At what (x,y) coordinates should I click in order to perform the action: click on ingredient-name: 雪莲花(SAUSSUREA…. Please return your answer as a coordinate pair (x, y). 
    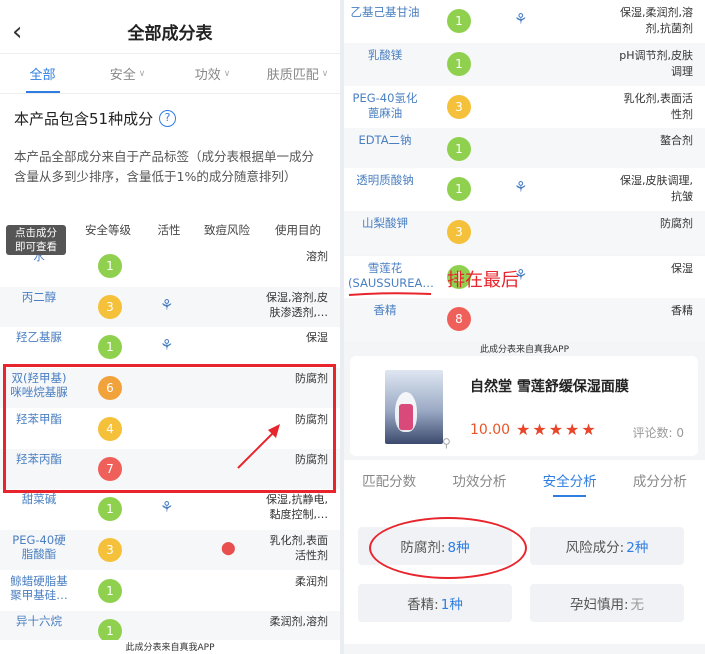
    Looking at the image, I should click on (391, 276).